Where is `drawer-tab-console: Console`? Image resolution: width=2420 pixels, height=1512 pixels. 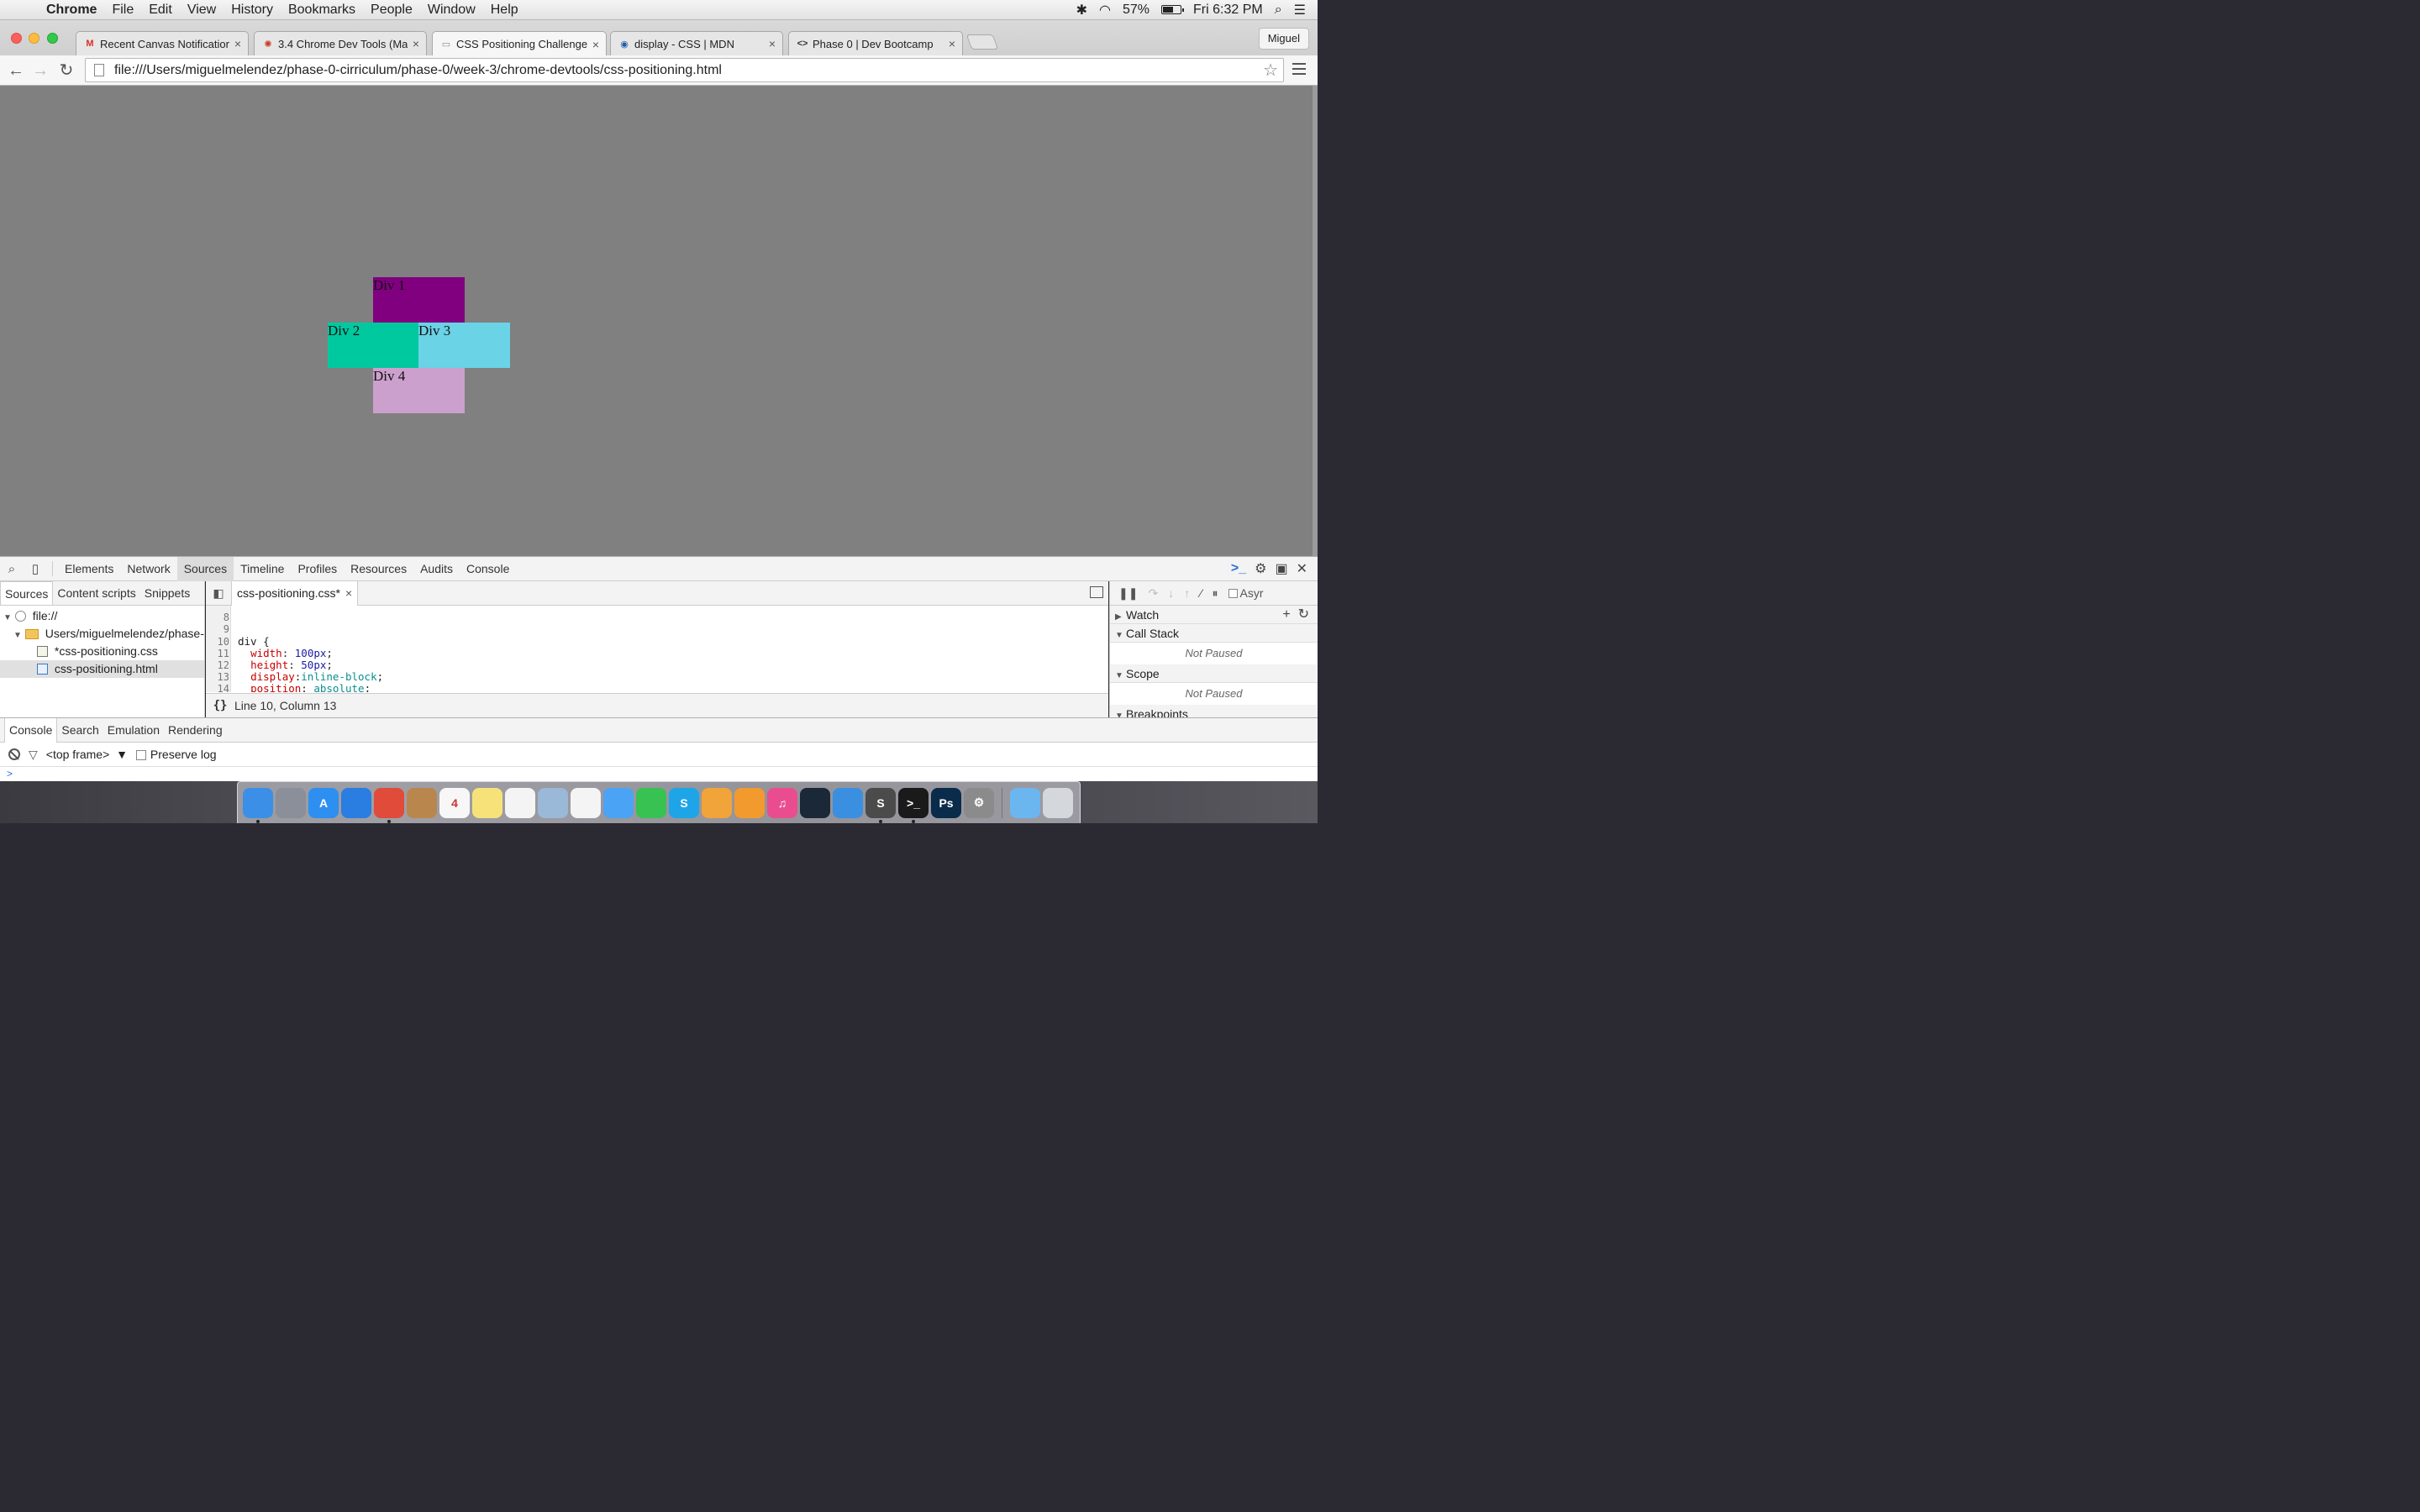
drawer-tab-console: Console is located at coordinates (31, 730).